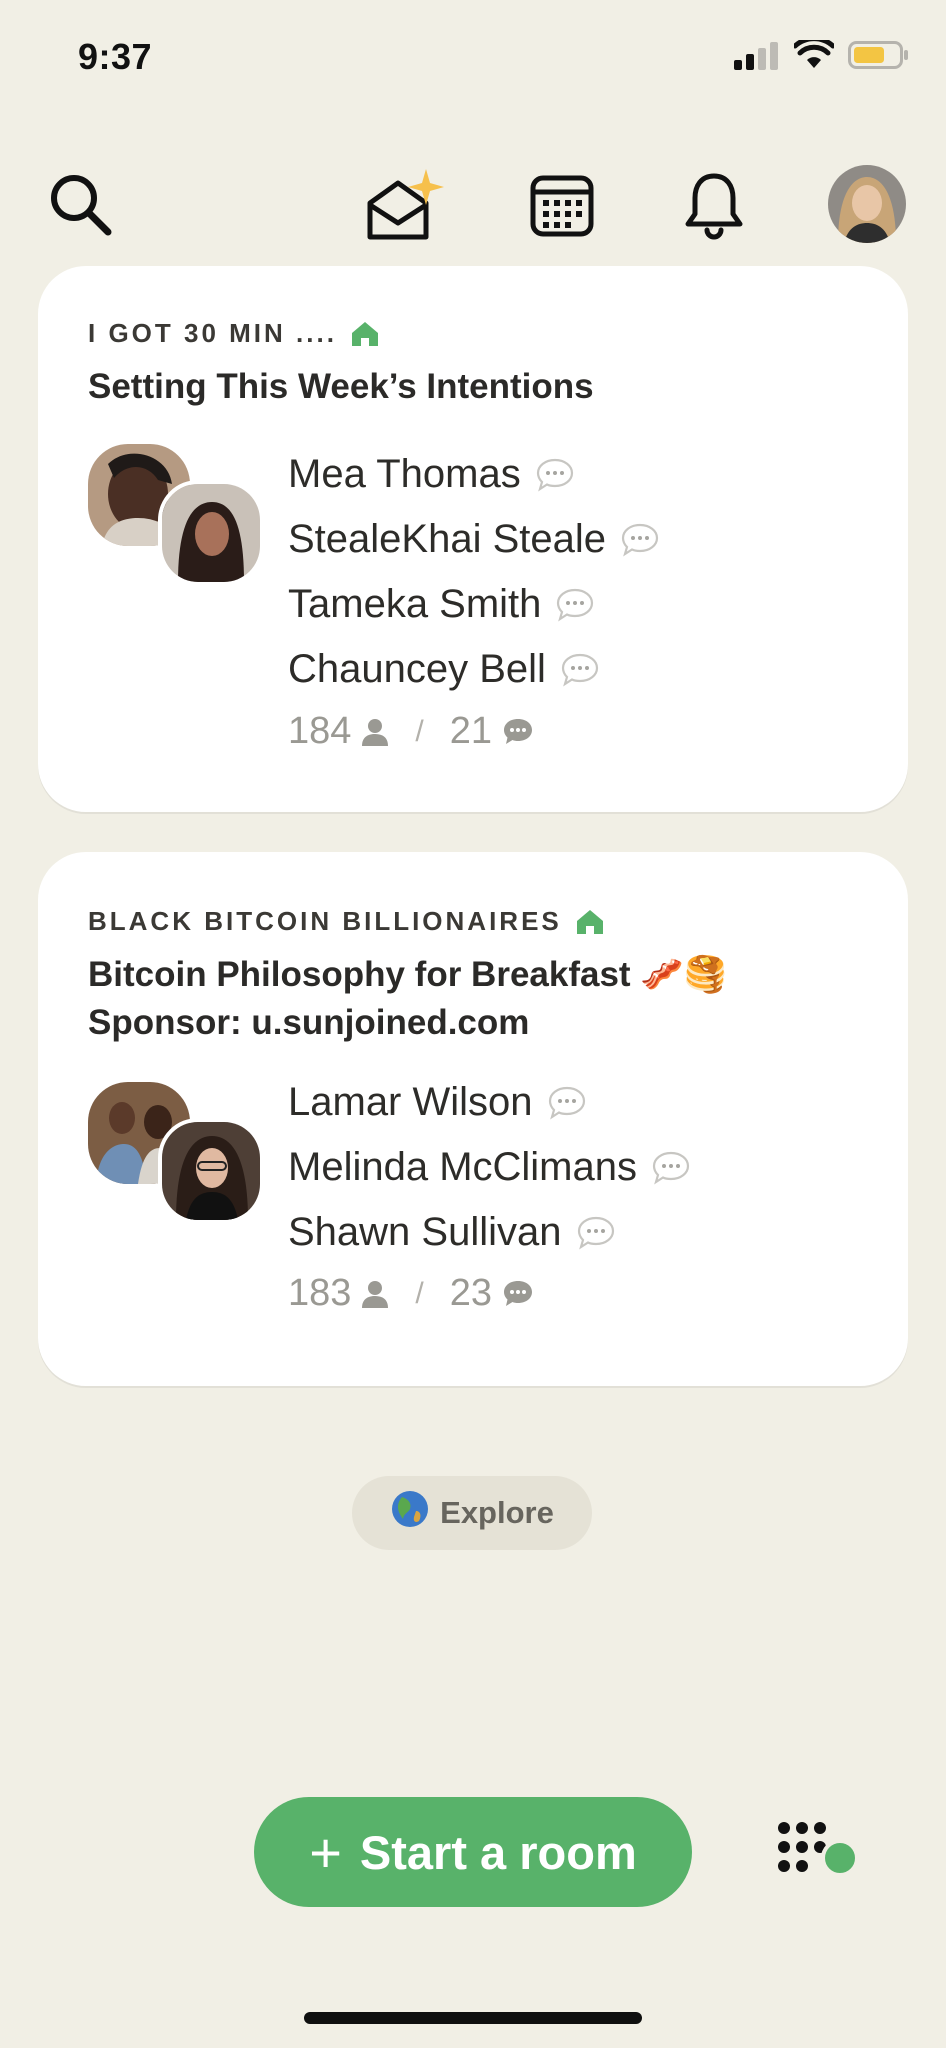 The height and width of the screenshot is (2048, 946). Describe the element at coordinates (425, 1232) in the screenshot. I see `speaker-name: Shawn Sullivan` at that location.